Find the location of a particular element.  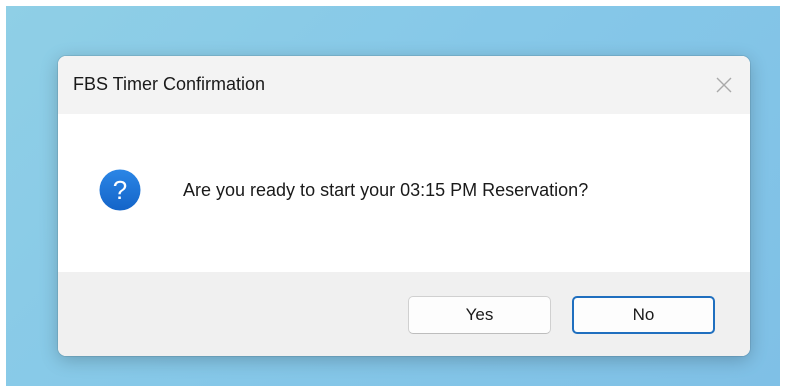

yes-button: Yes is located at coordinates (479, 315).